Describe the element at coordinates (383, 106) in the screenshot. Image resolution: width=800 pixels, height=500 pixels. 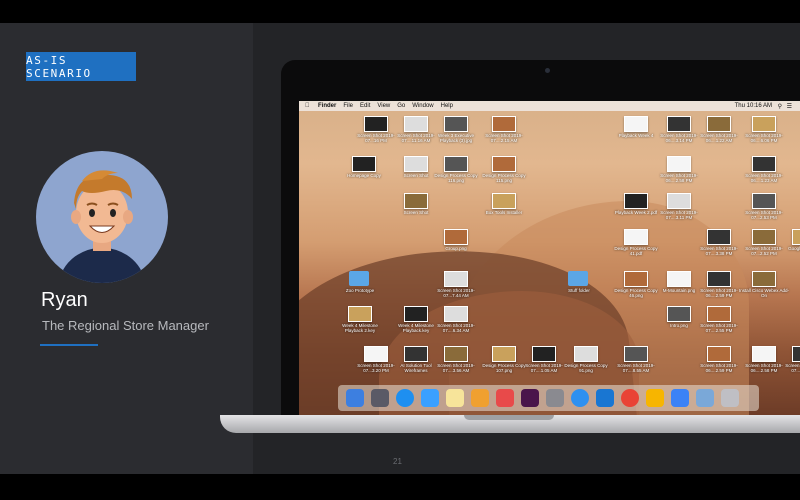
I see `menu-view: View` at that location.